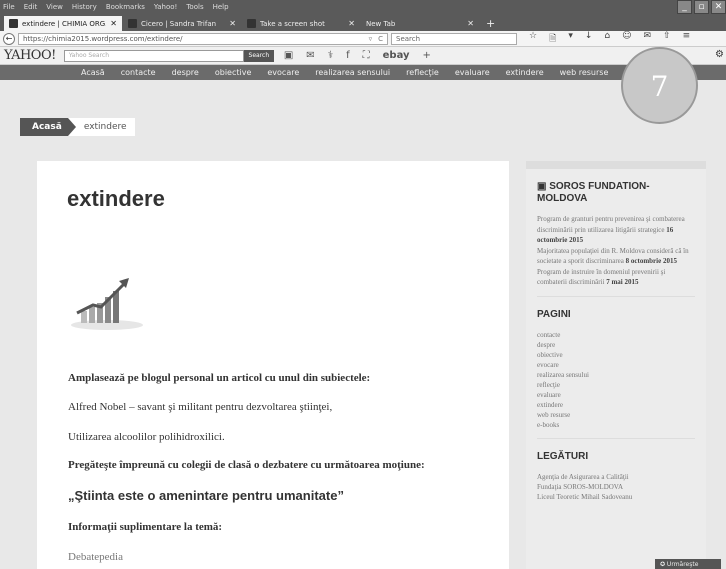  Describe the element at coordinates (487, 23) in the screenshot. I see `new-tab-button: +` at that location.